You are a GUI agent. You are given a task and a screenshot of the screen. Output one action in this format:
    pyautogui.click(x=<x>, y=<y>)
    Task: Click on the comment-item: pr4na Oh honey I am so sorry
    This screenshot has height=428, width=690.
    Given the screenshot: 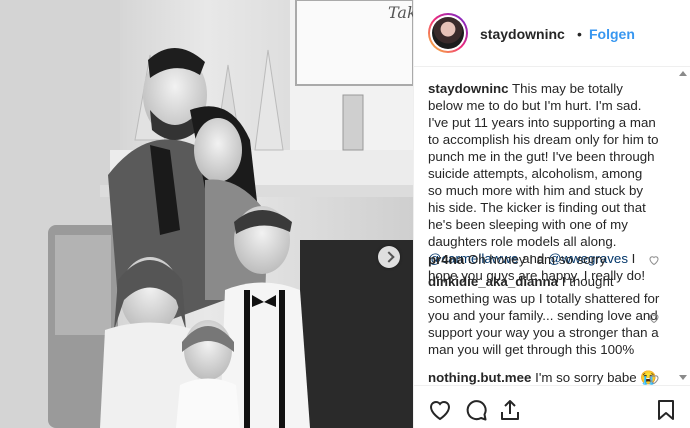 What is the action you would take?
    pyautogui.click(x=544, y=259)
    